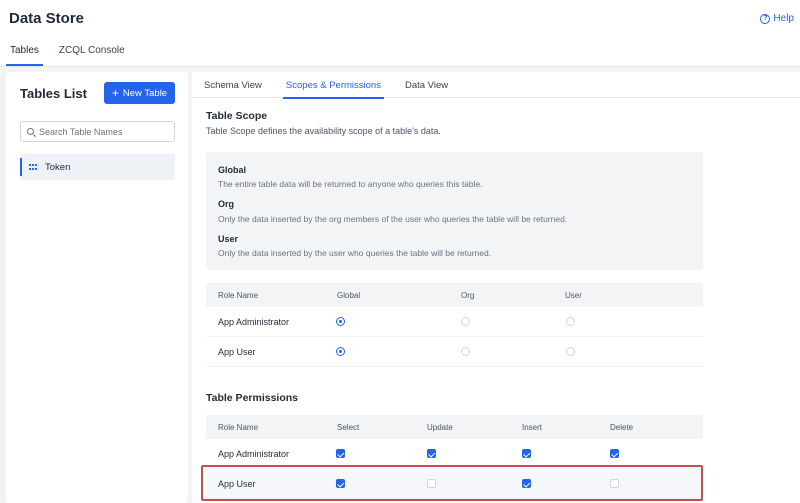  Describe the element at coordinates (228, 239) in the screenshot. I see `scope-user-name: User` at that location.